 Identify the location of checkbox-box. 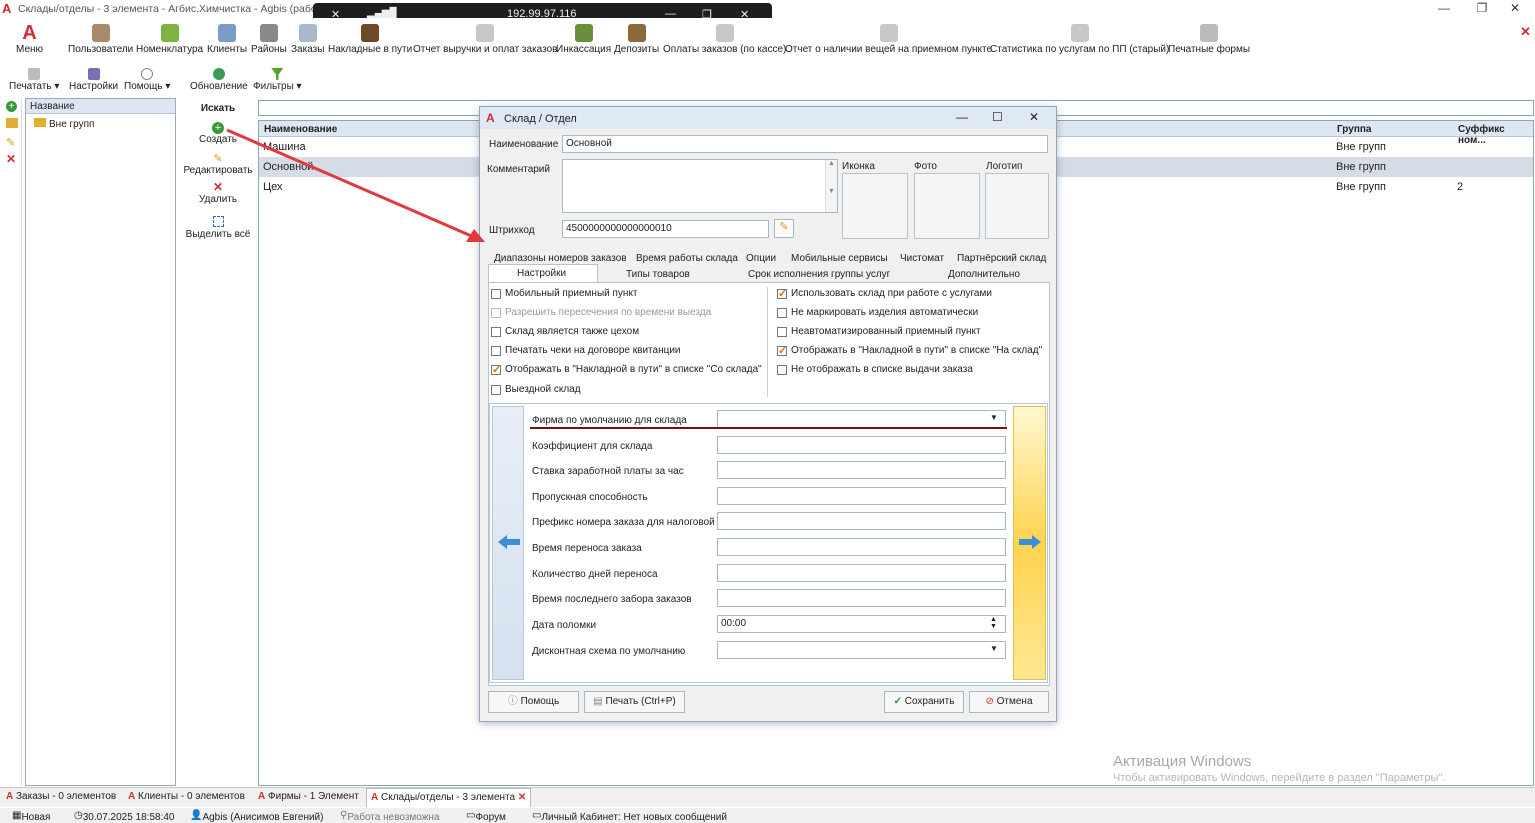
(496, 313).